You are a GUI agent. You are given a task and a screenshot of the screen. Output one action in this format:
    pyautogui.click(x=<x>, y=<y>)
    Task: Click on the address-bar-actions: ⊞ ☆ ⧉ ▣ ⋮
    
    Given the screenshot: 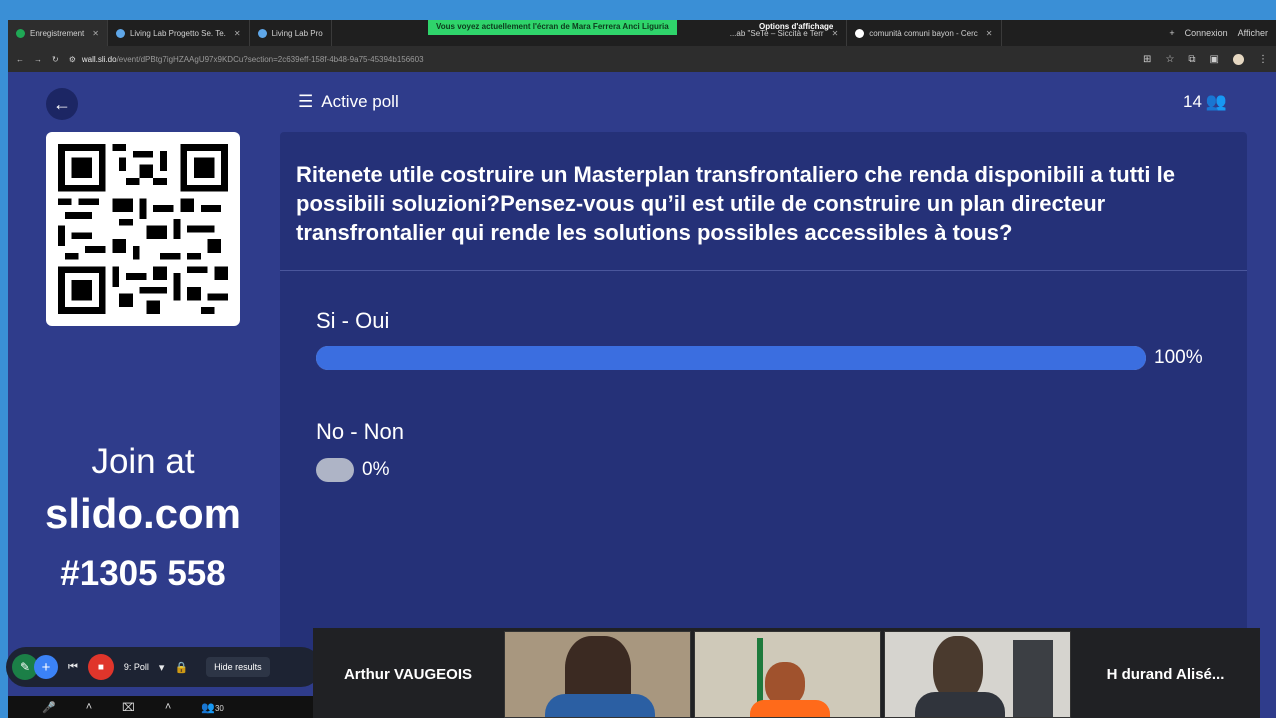 What is the action you would take?
    pyautogui.click(x=1205, y=59)
    